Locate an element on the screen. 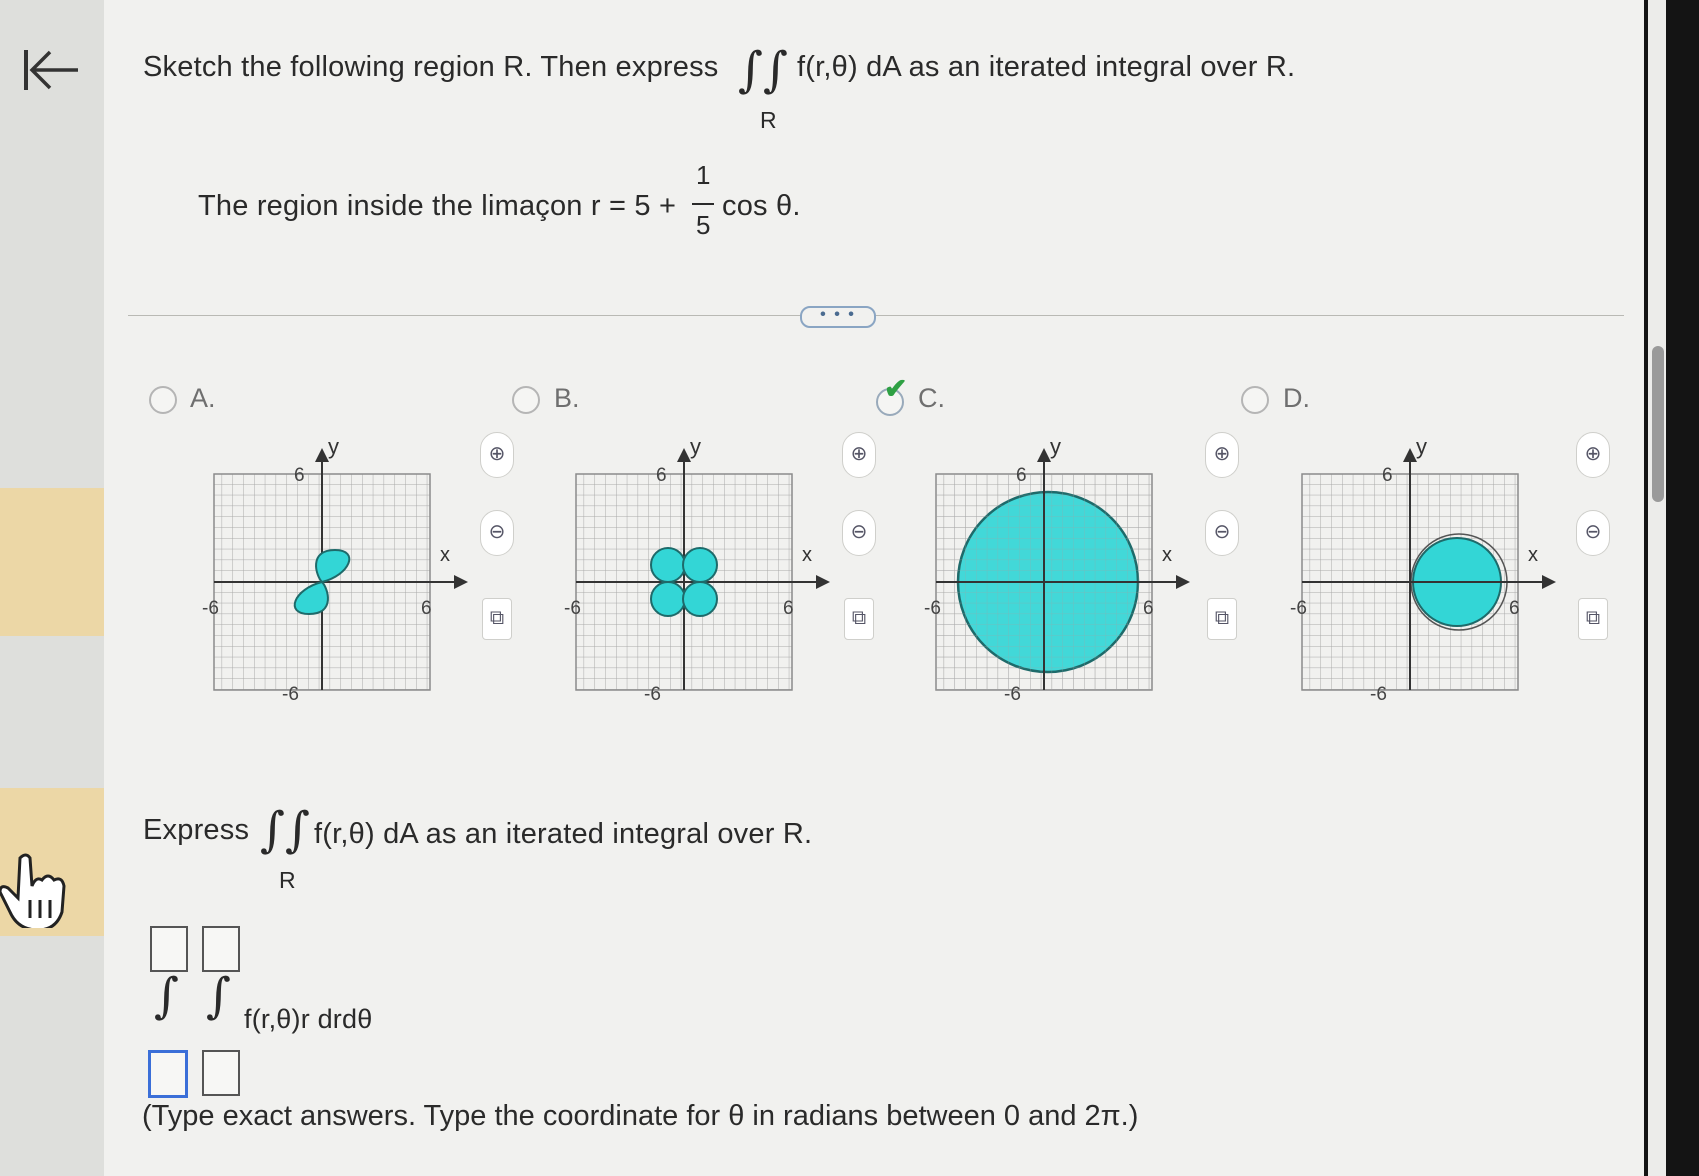  scrollbar-track is located at coordinates (1657, 588).